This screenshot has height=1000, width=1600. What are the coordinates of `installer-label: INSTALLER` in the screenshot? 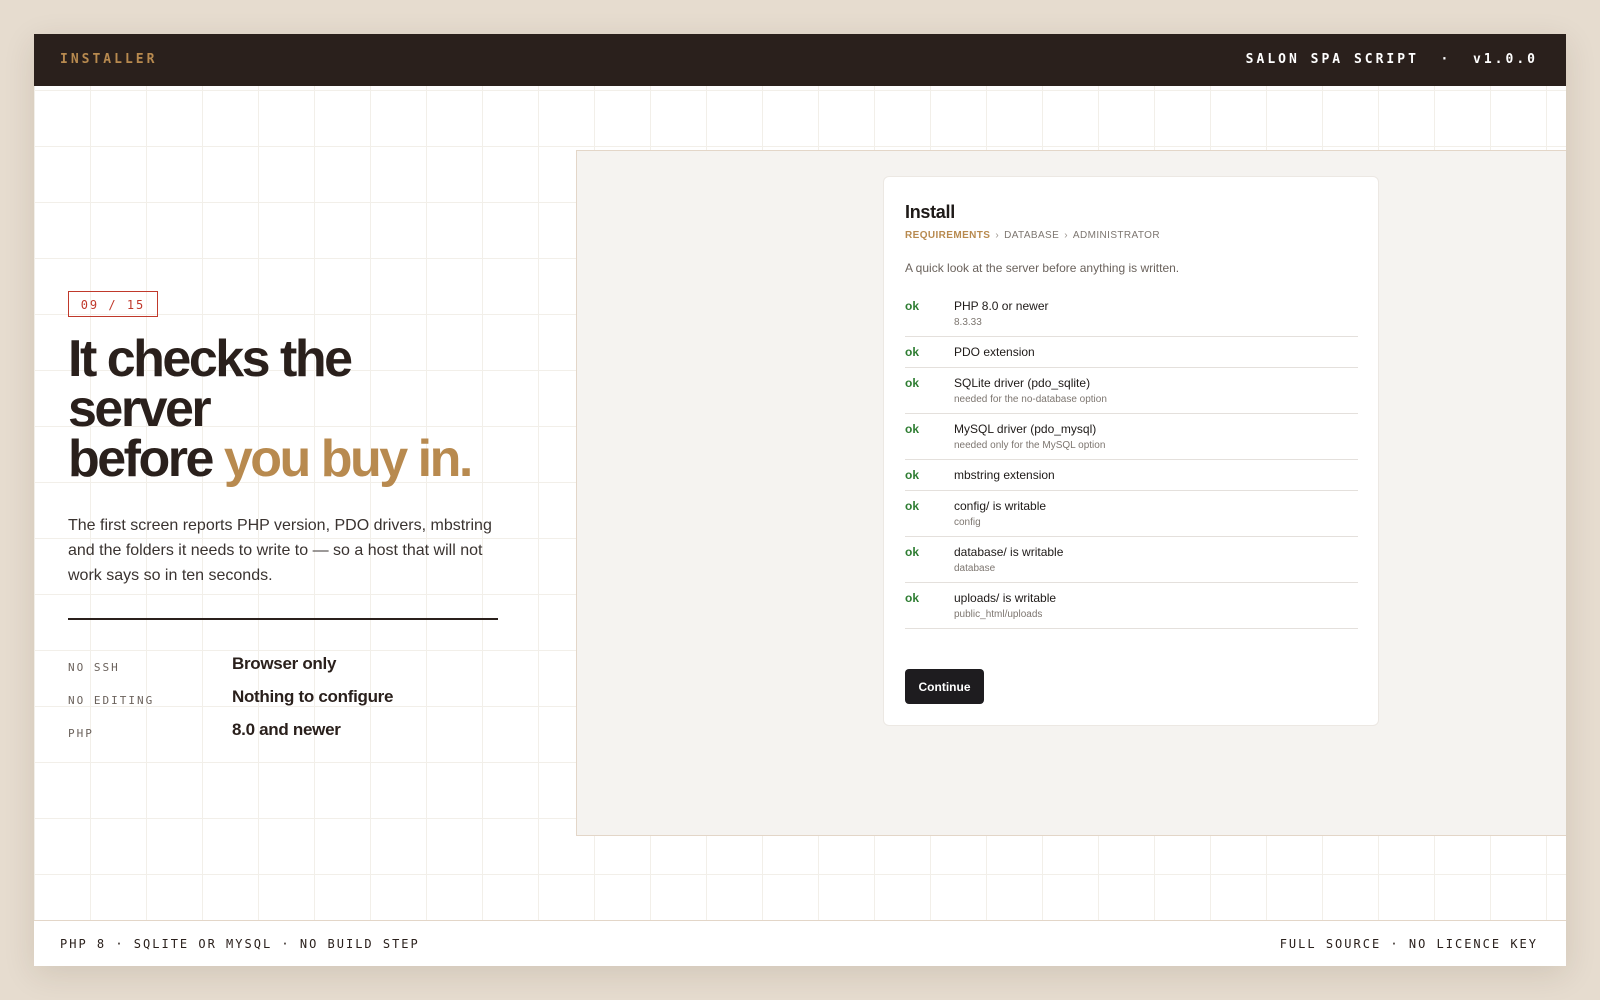 It's located at (109, 59).